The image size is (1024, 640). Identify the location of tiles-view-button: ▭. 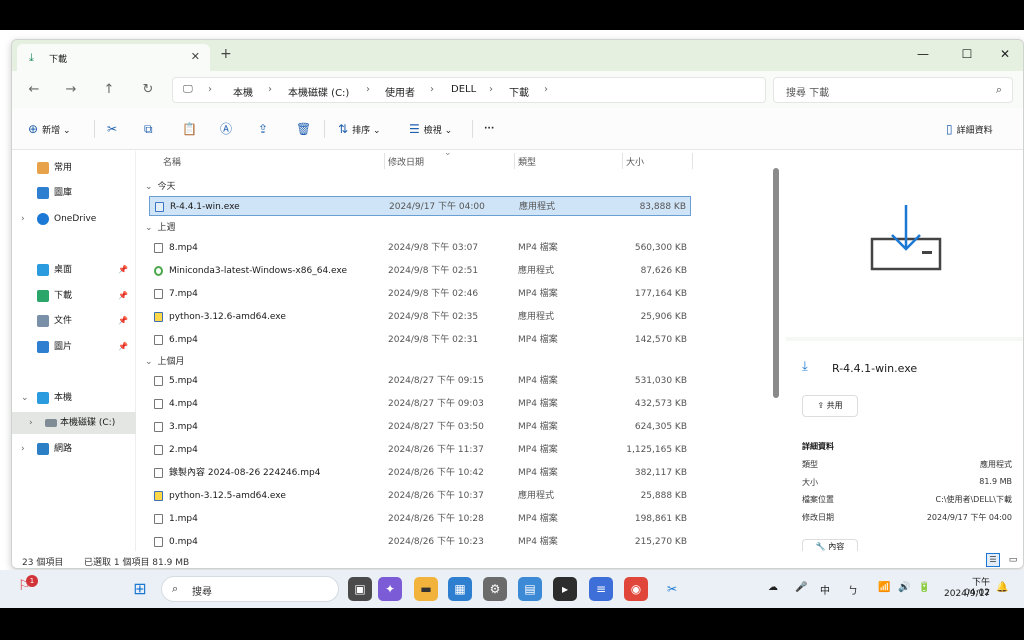
(1013, 560).